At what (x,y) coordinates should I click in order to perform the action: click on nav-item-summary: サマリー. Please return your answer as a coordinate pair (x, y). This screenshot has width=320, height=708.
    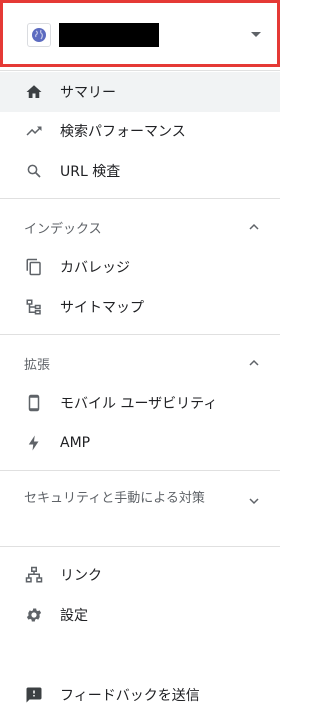
    Looking at the image, I should click on (140, 92).